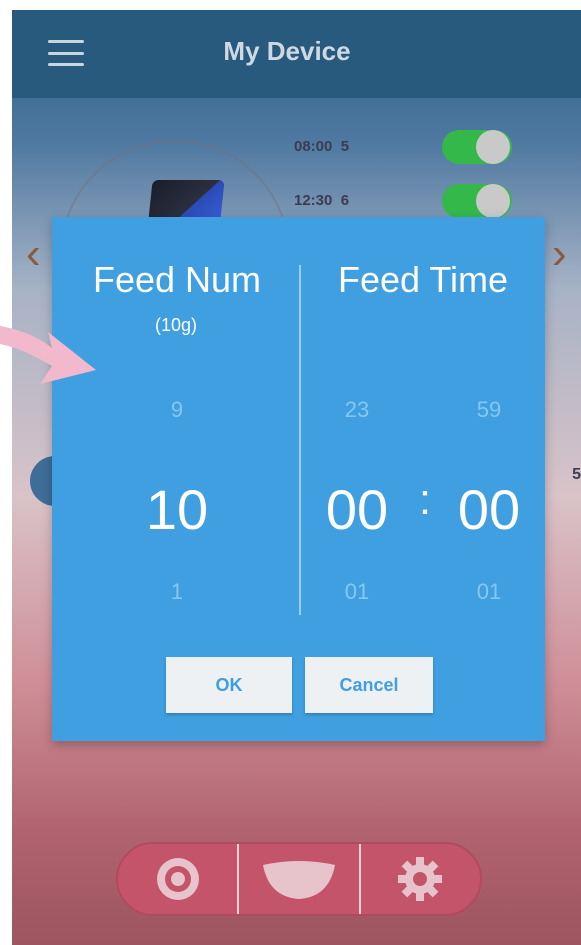 Image resolution: width=581 pixels, height=945 pixels. Describe the element at coordinates (414, 146) in the screenshot. I see `schedule-row: 08:00 5` at that location.